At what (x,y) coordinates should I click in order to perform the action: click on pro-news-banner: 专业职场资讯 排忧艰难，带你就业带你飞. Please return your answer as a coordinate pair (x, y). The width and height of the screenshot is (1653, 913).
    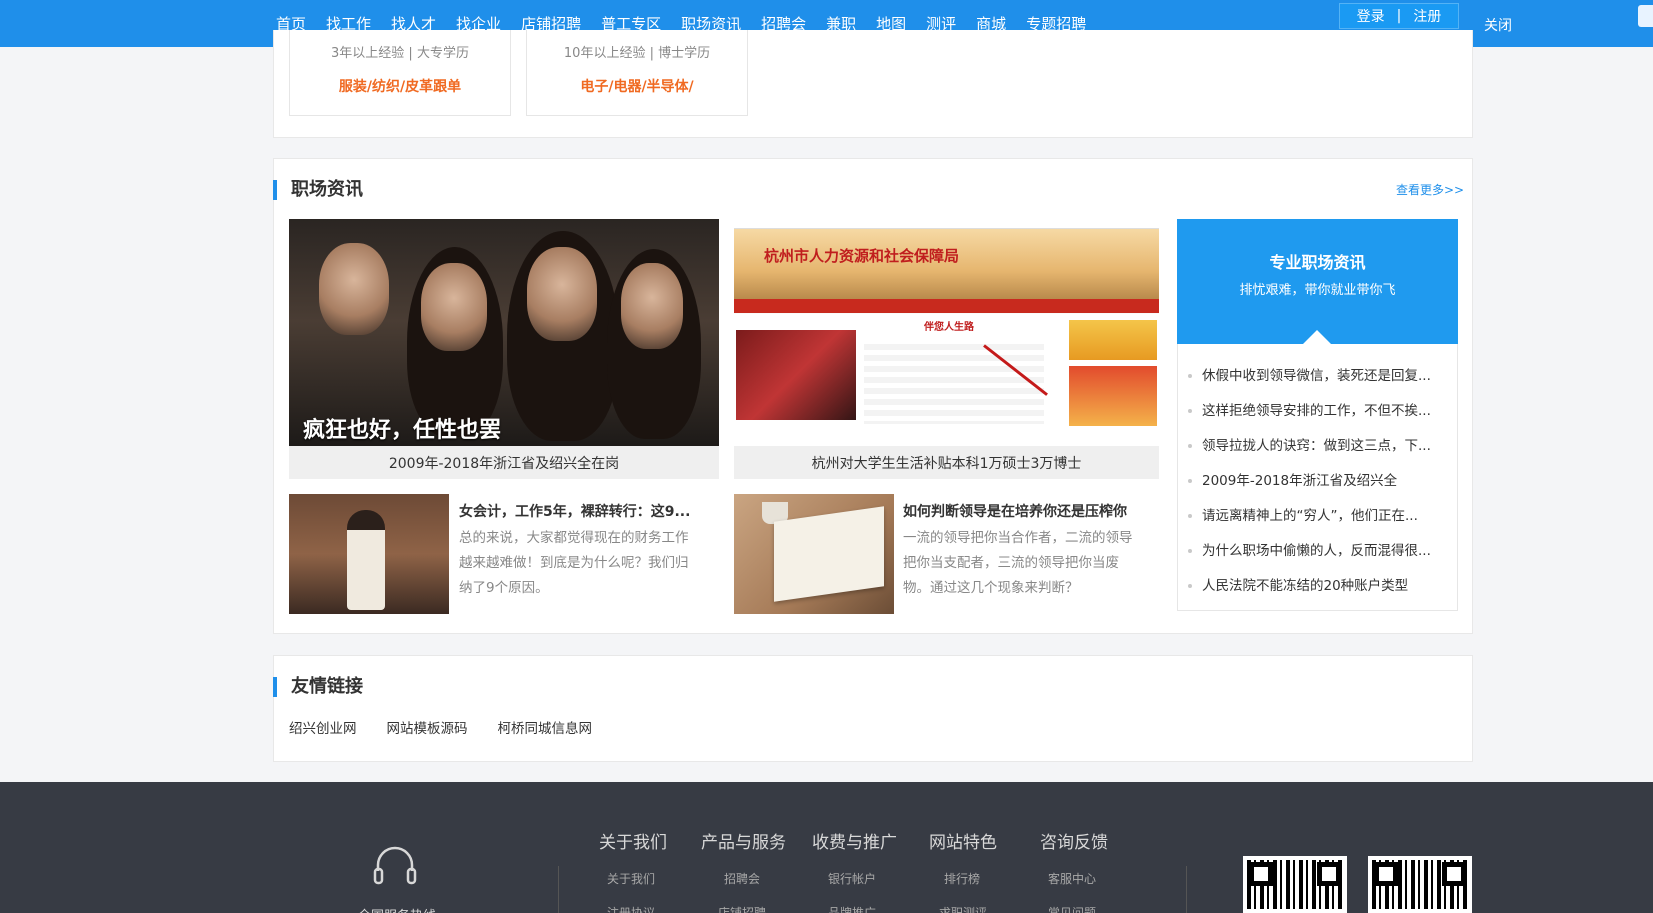
    Looking at the image, I should click on (1317, 281).